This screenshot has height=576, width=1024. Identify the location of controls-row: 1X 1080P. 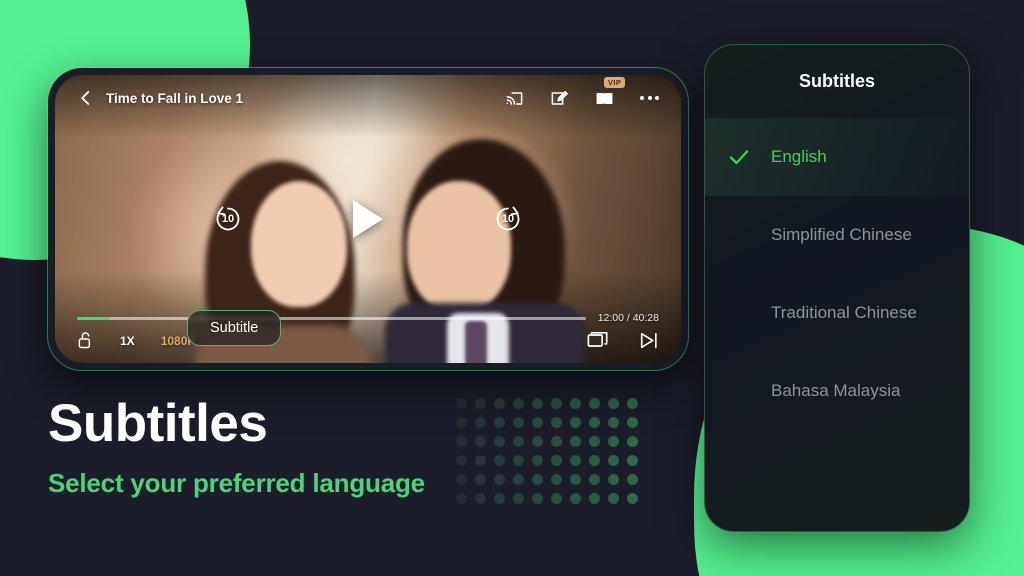
(368, 343).